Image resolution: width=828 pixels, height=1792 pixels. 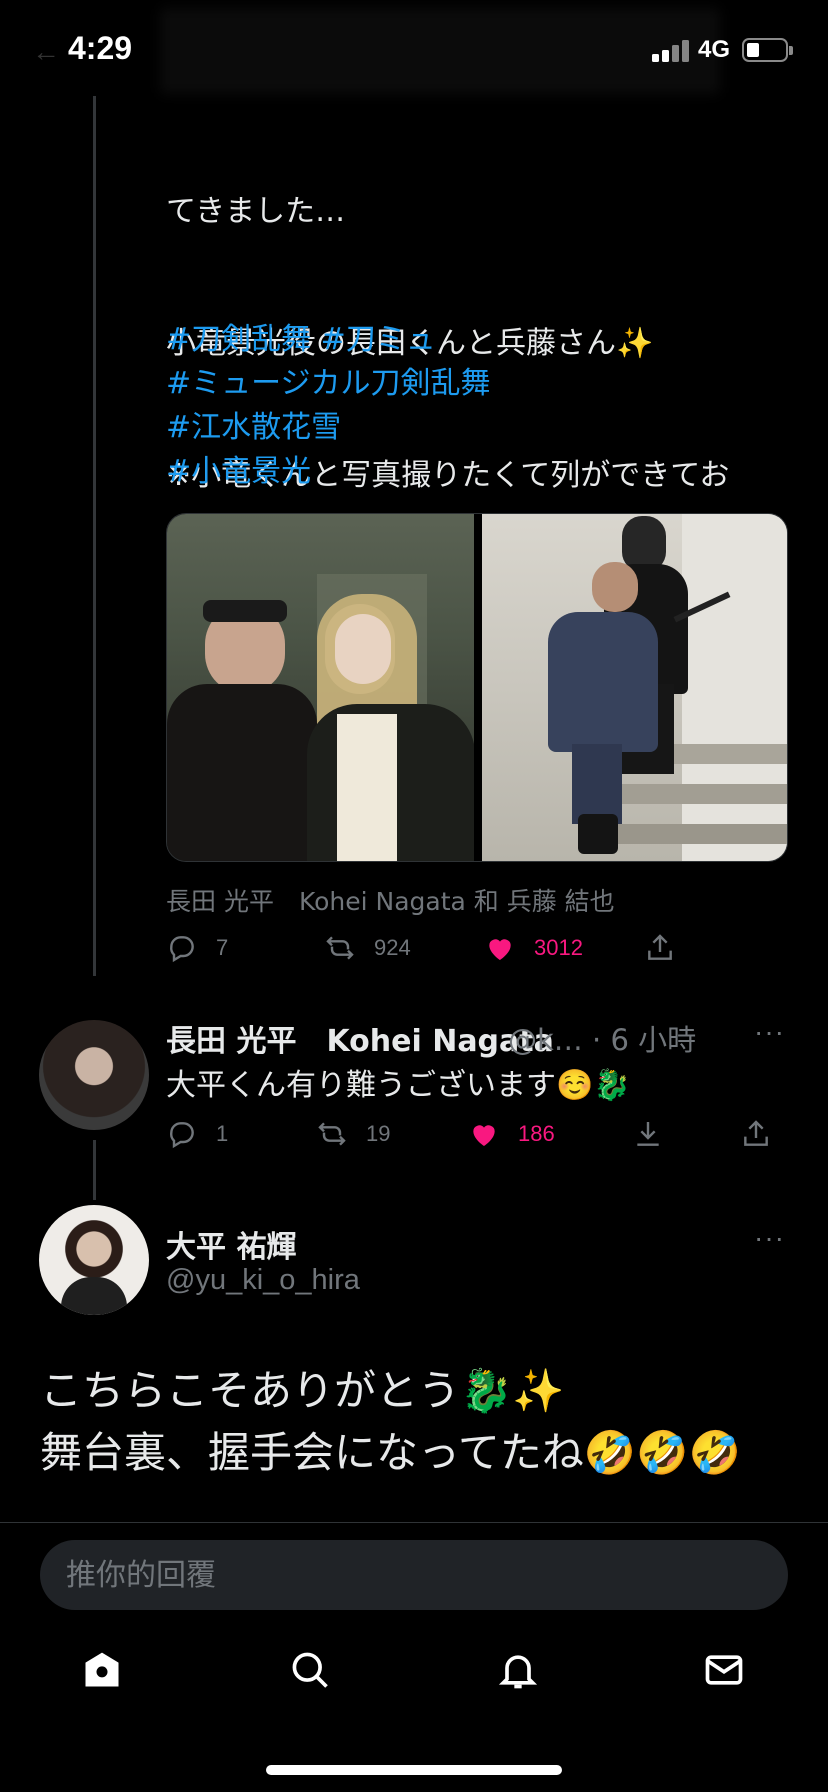 What do you see at coordinates (390, 900) in the screenshot?
I see `tagged-users: 長田 光平 Kohei Nagata 和 兵藤 結也` at bounding box center [390, 900].